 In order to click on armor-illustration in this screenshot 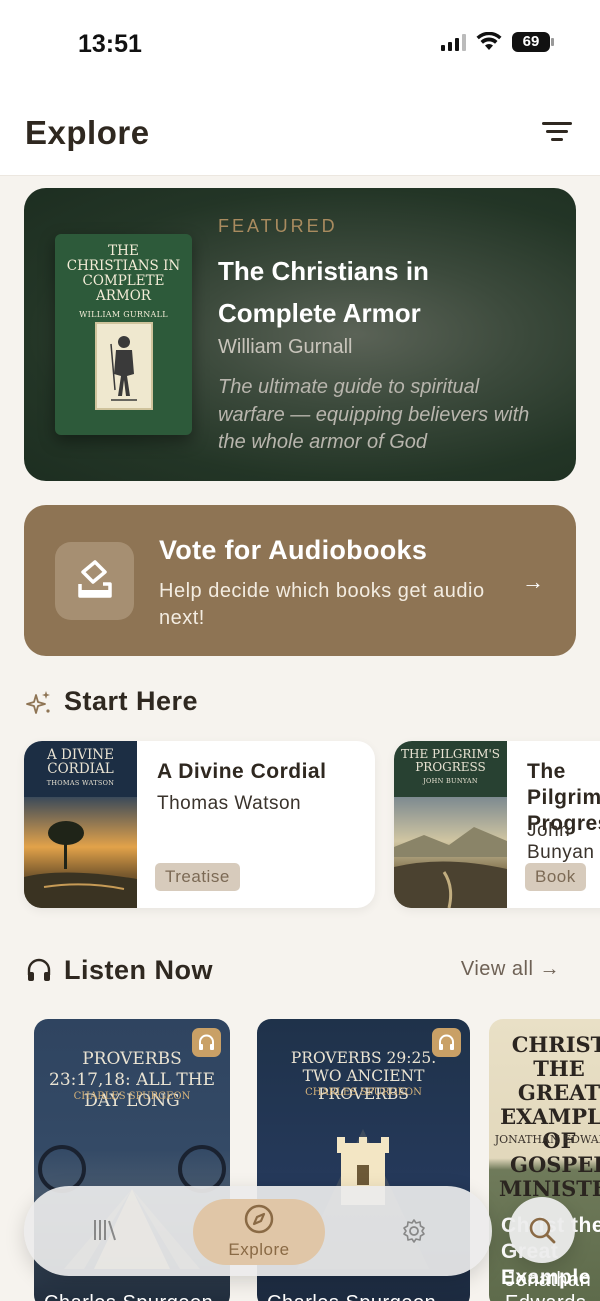, I will do `click(124, 366)`.